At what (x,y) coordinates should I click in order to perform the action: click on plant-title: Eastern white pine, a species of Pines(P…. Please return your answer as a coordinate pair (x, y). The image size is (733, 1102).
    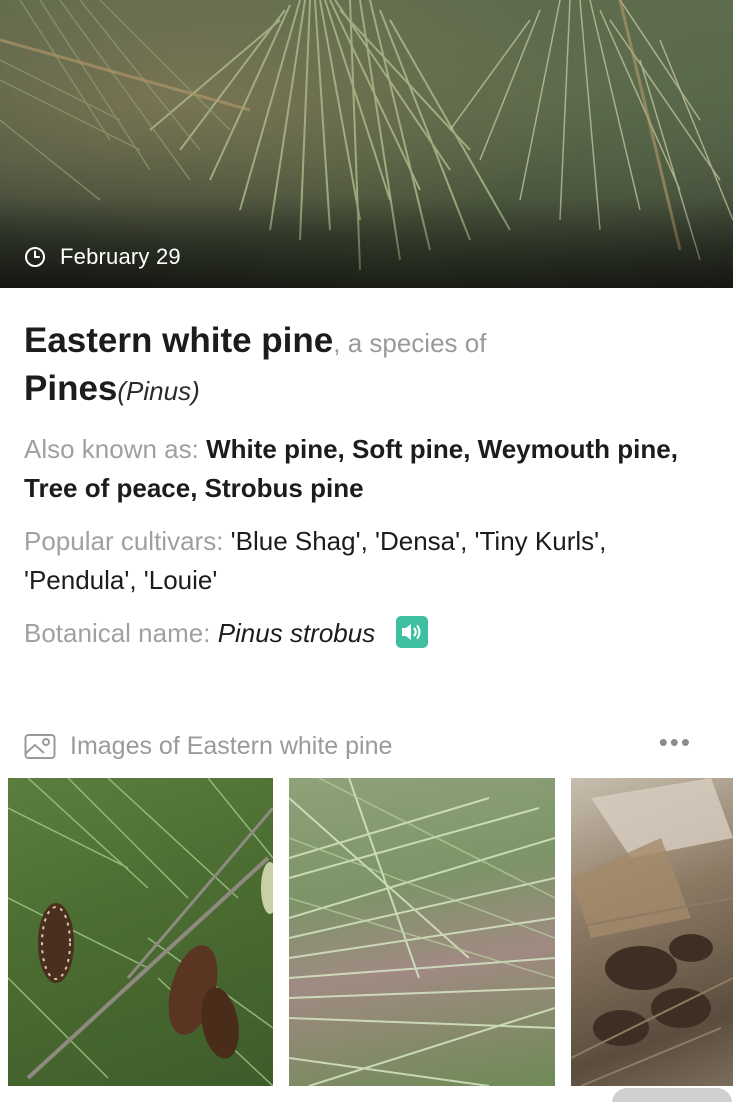
    Looking at the image, I should click on (364, 366).